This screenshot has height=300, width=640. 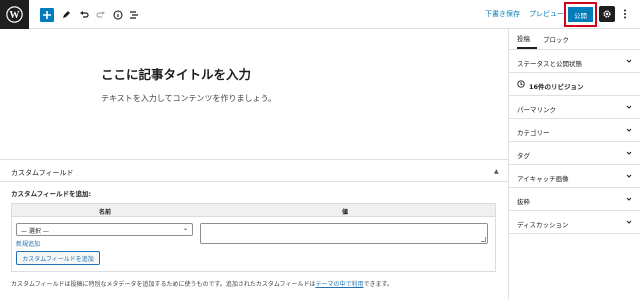 What do you see at coordinates (35, 231) in the screenshot?
I see `select-value: — 選択 —` at bounding box center [35, 231].